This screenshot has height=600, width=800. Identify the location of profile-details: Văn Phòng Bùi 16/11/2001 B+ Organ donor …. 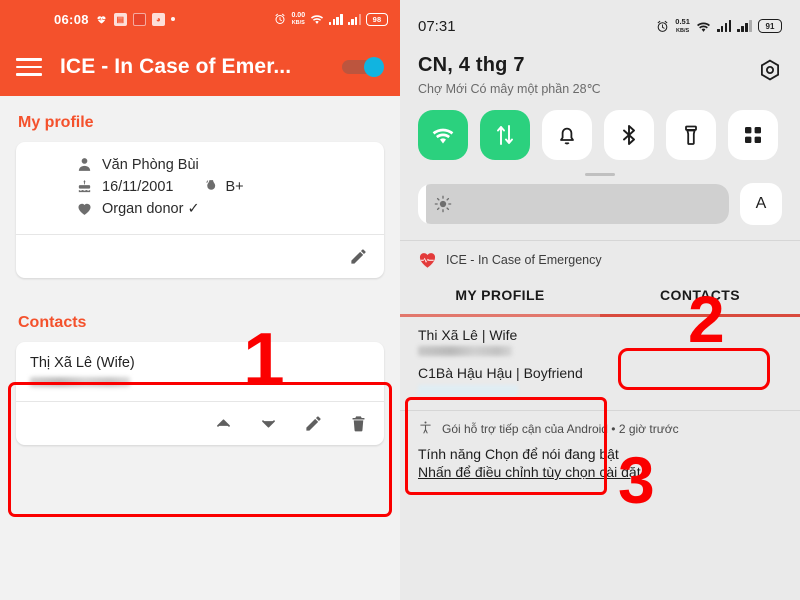
(200, 188).